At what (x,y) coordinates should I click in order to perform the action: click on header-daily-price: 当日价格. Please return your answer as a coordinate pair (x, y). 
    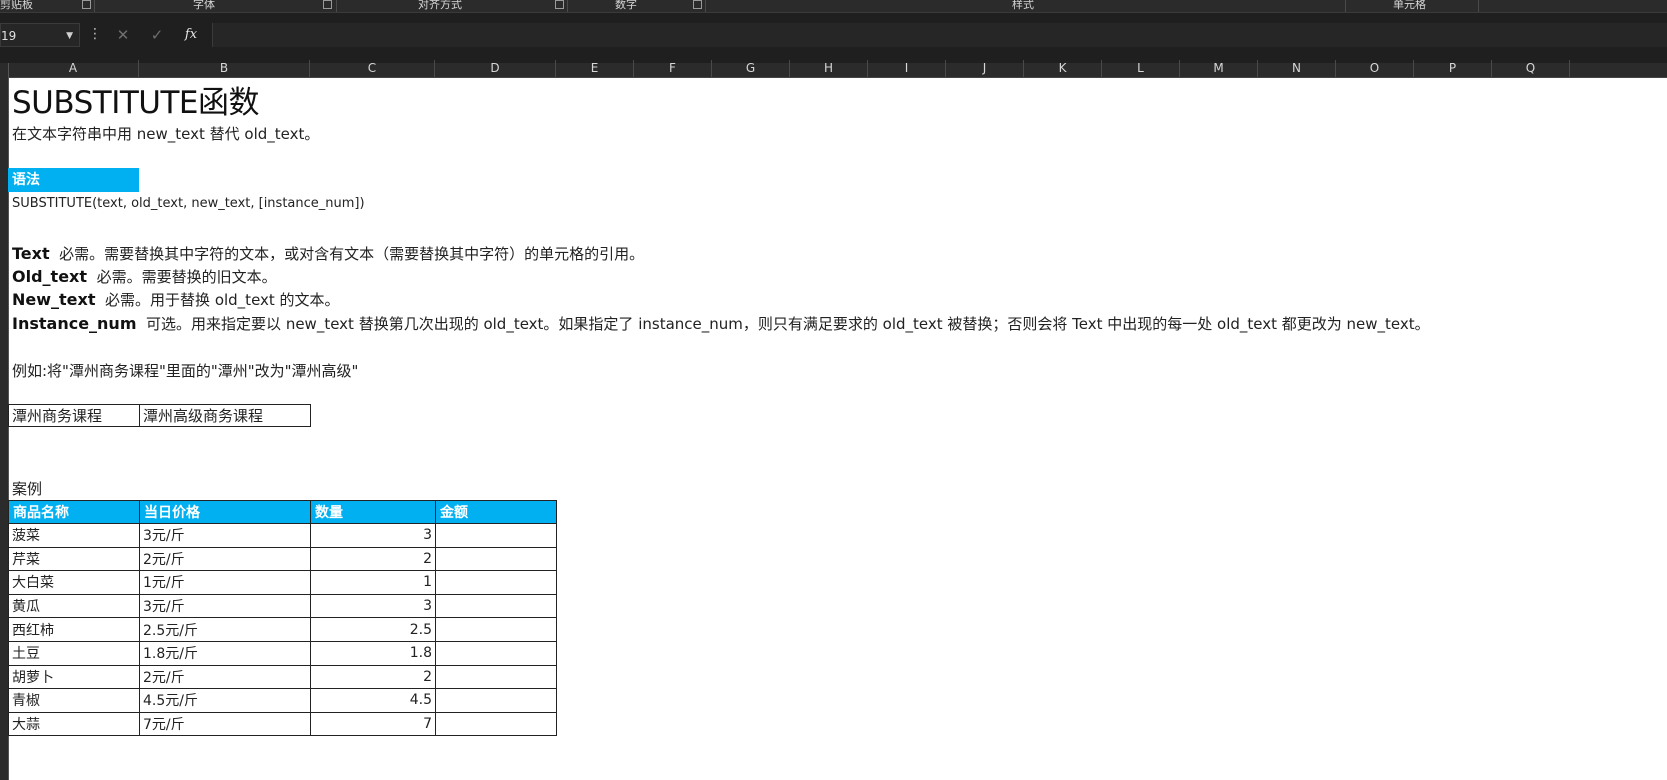
    Looking at the image, I should click on (225, 512).